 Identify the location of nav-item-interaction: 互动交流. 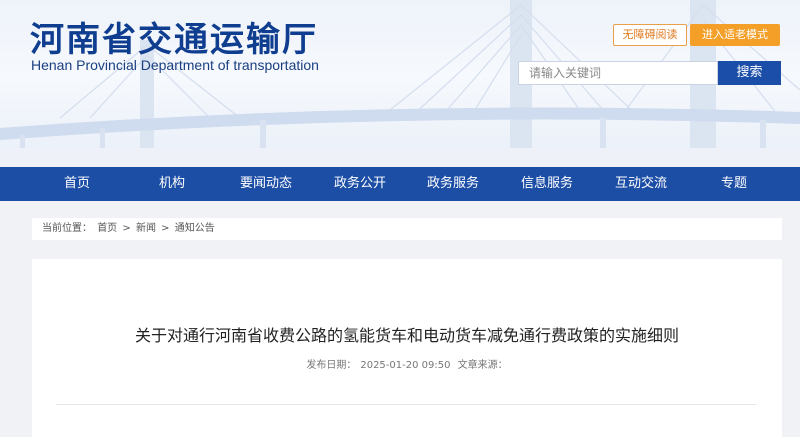
(641, 184).